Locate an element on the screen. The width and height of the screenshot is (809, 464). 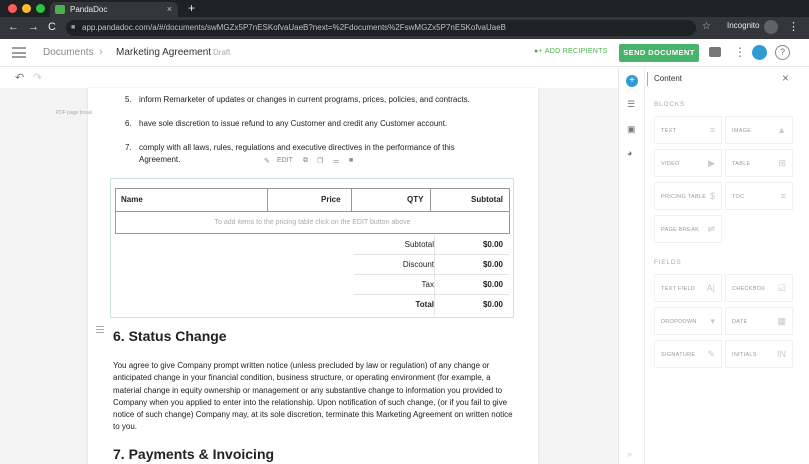
block-page-break: PAGE BREAK ⇌ is located at coordinates (688, 229).